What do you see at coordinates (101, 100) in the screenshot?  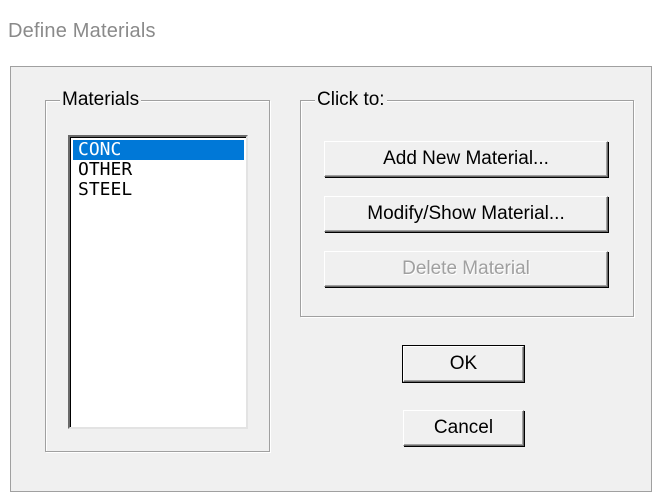 I see `materials-group-label: Materials` at bounding box center [101, 100].